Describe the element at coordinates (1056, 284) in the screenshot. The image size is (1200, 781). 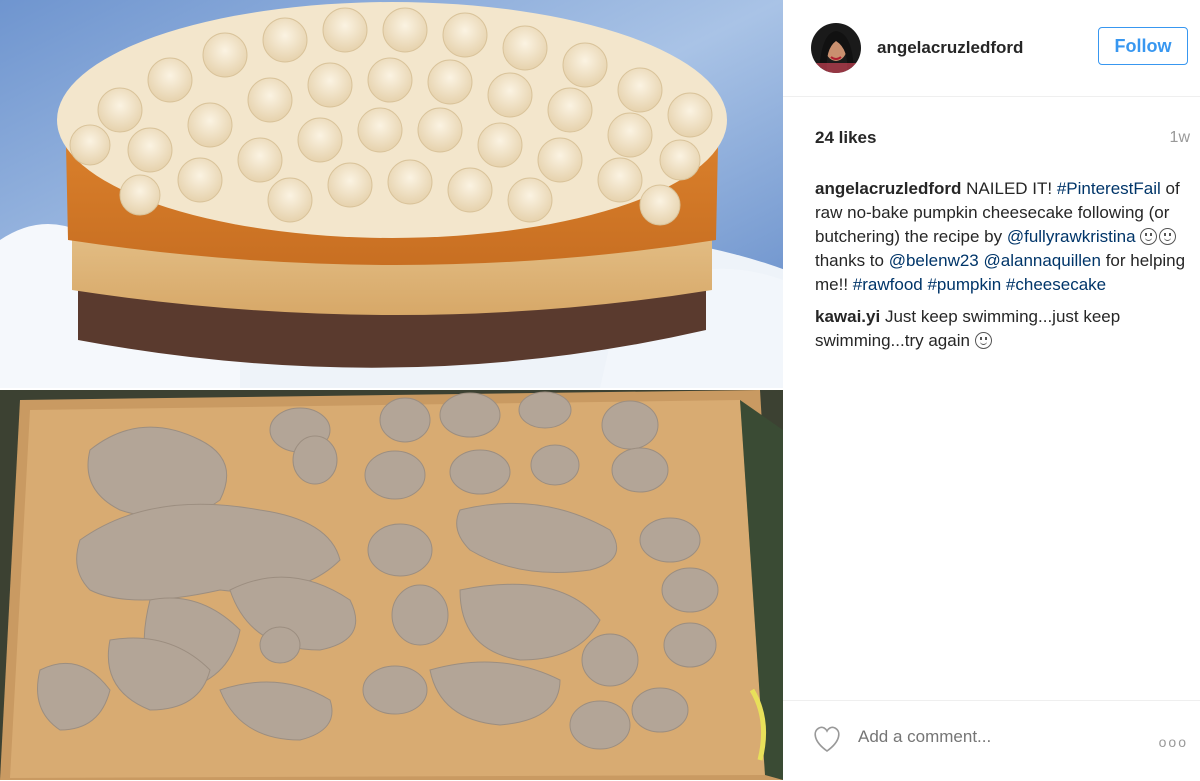
I see `hashtag-cheesecake: #cheesecake` at that location.